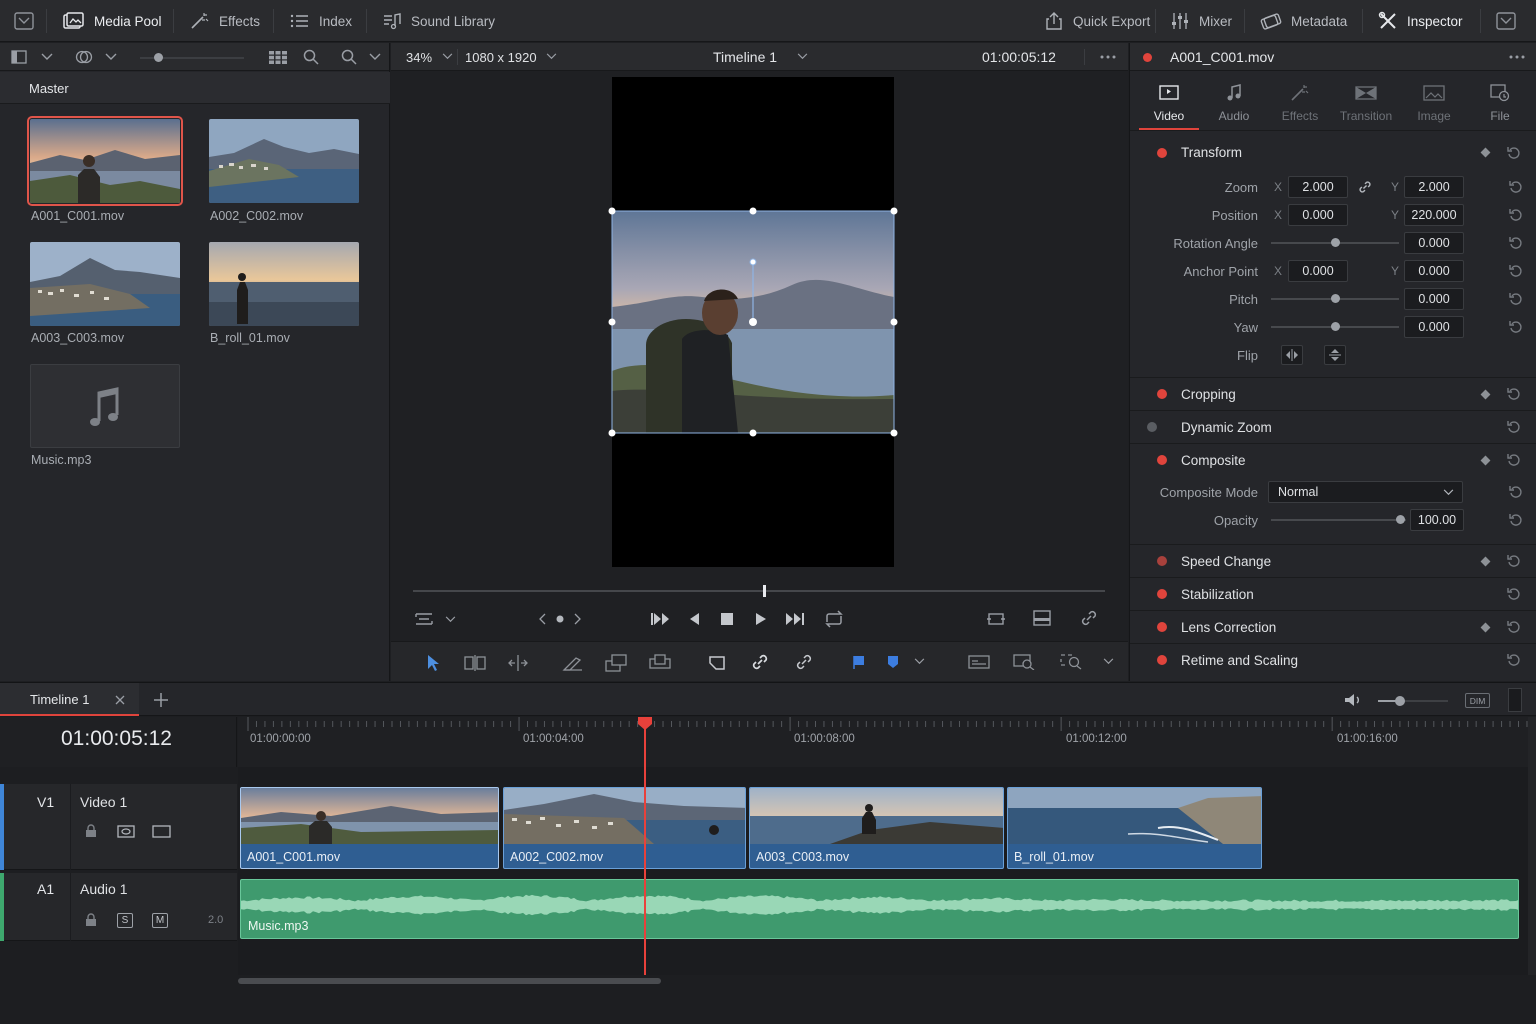 This screenshot has height=1024, width=1536. Describe the element at coordinates (645, 723) in the screenshot. I see `playhead-handle` at that location.